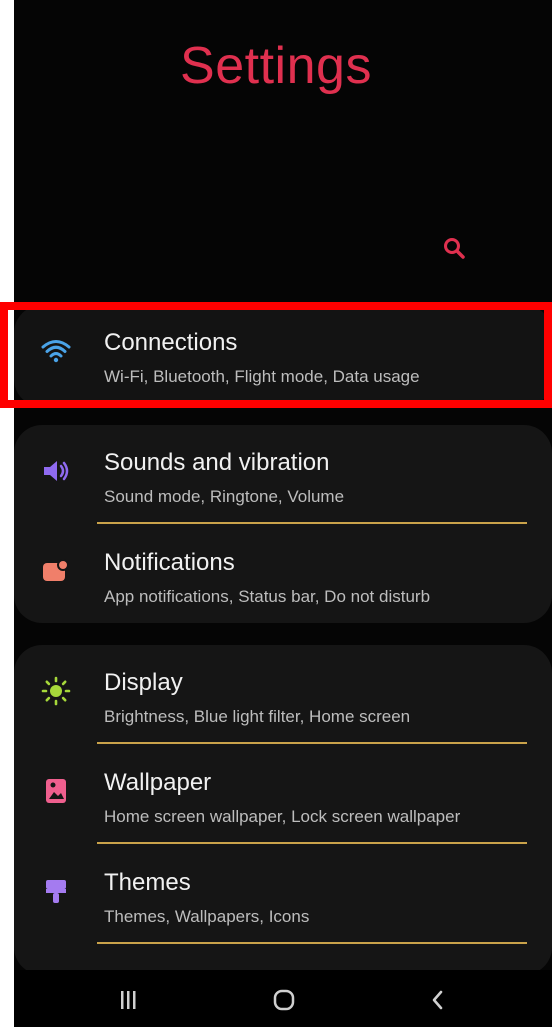  Describe the element at coordinates (158, 782) in the screenshot. I see `wallpaper-label: Wallpaper` at that location.